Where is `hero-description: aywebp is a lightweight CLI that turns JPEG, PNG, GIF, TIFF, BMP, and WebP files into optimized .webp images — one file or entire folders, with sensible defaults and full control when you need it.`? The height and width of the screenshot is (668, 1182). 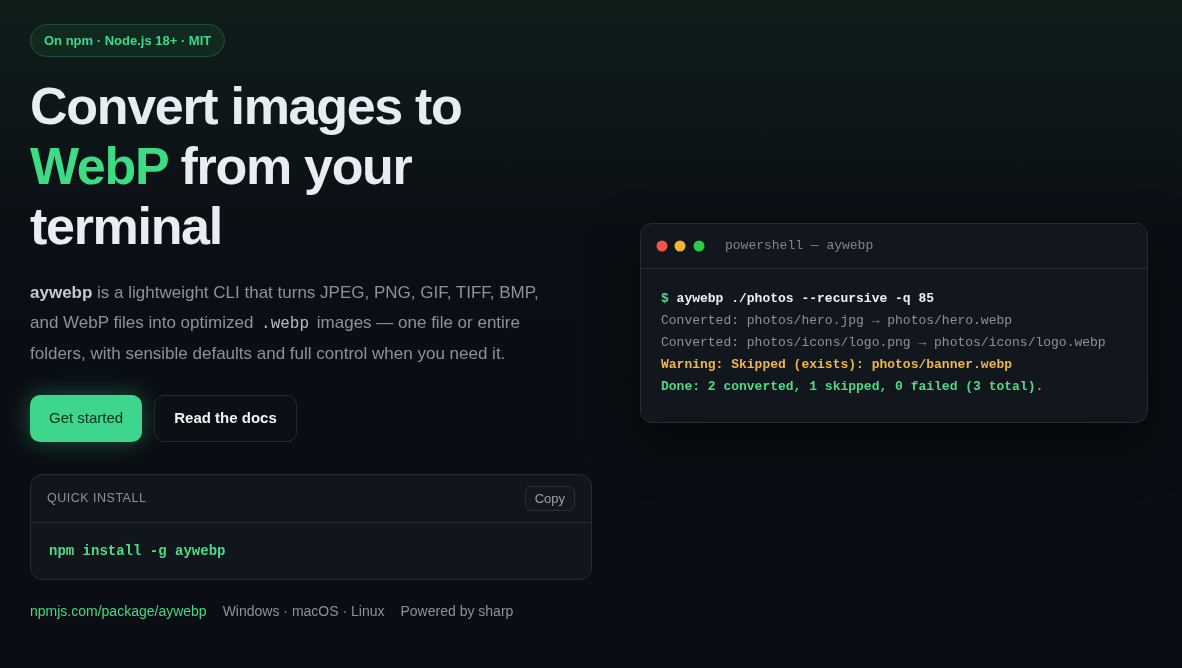
hero-description: aywebp is a lightweight CLI that turns JPEG, PNG, GIF, TIFF, BMP, and WebP files into optimized .webp images — one file or entire folders, with sensible defaults and full control when you need it. is located at coordinates (285, 323).